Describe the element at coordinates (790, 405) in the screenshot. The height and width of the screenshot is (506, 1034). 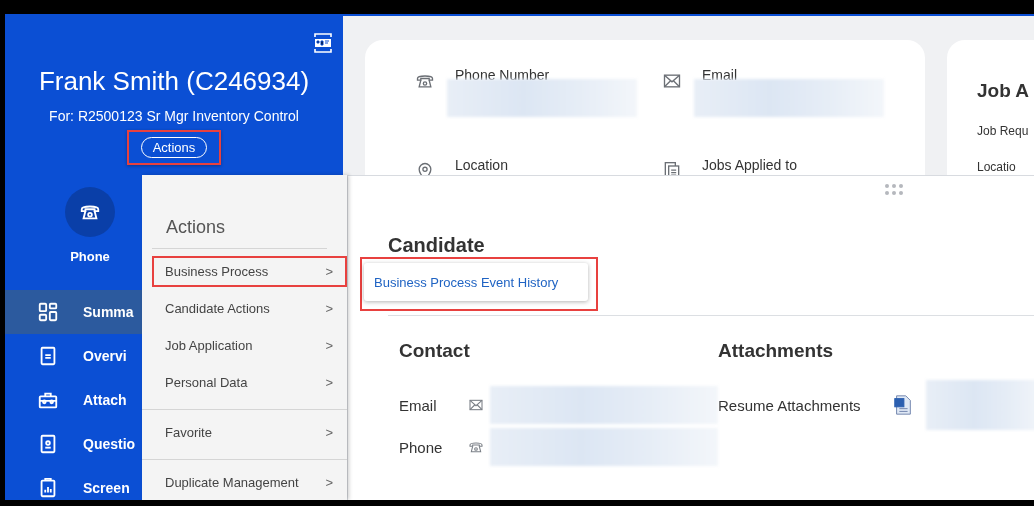
I see `field-label: Resume Attachments` at that location.